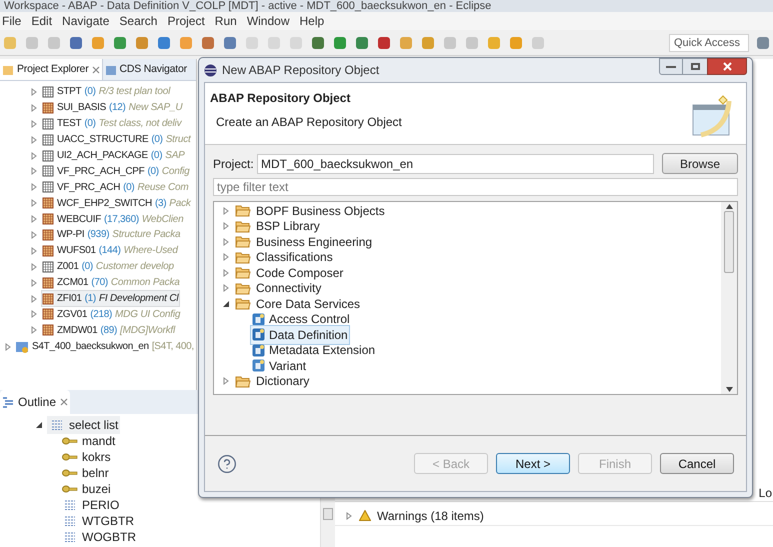 This screenshot has width=773, height=547. What do you see at coordinates (96, 457) in the screenshot?
I see `outline-item: kokrs` at bounding box center [96, 457].